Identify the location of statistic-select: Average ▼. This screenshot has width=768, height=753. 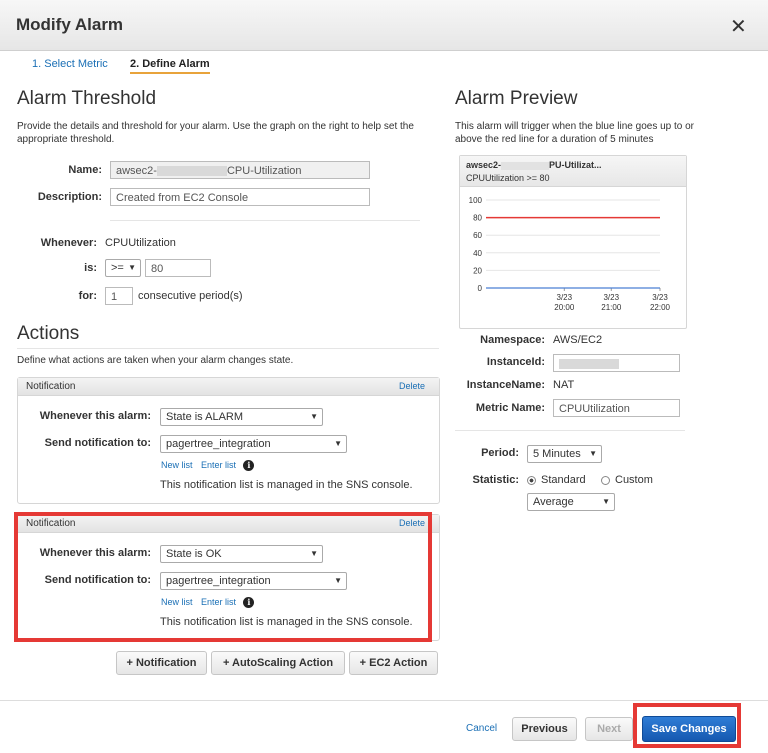
(571, 502).